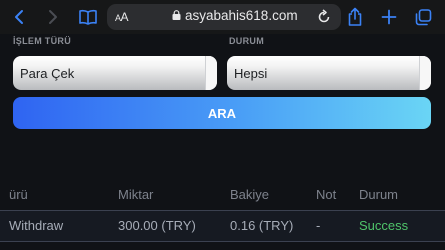 The image size is (445, 250). I want to click on address-bar: AA asyabahis618.com, so click(224, 17).